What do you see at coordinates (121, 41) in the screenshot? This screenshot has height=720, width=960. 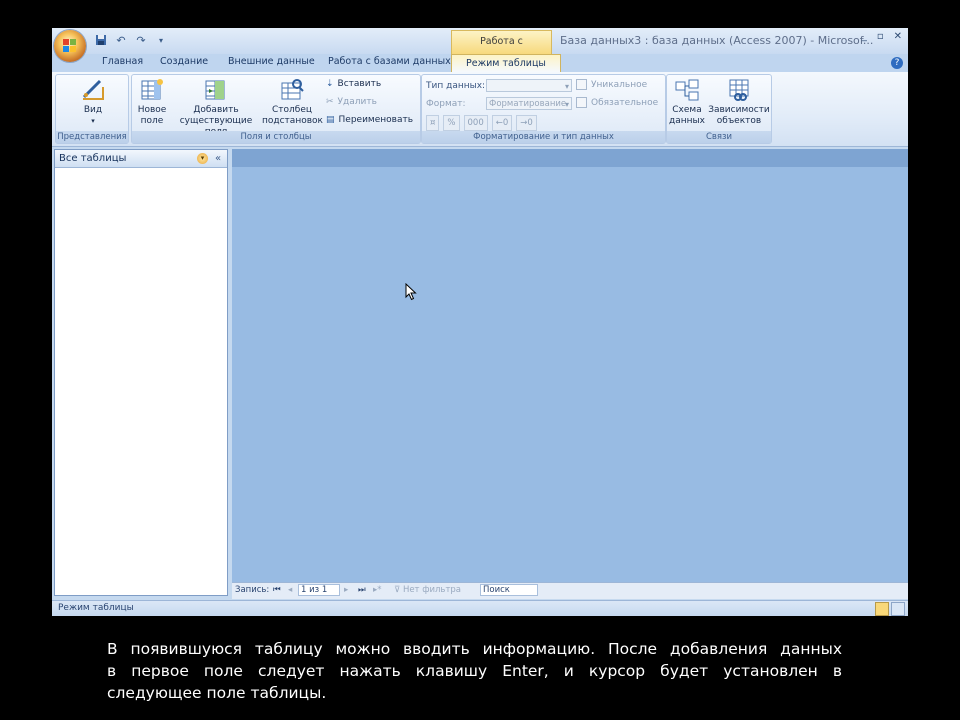 I see `undo-icon: ↶` at bounding box center [121, 41].